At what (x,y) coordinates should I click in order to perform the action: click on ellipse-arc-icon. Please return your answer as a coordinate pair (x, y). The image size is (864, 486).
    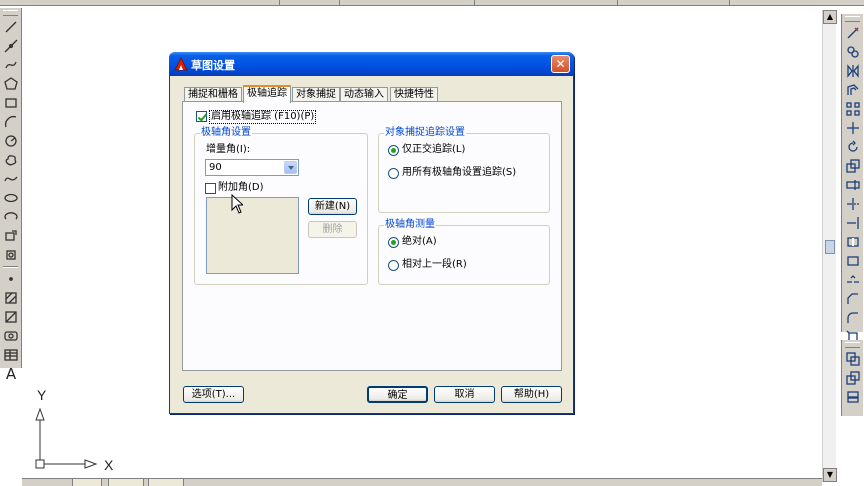
    Looking at the image, I should click on (11, 217).